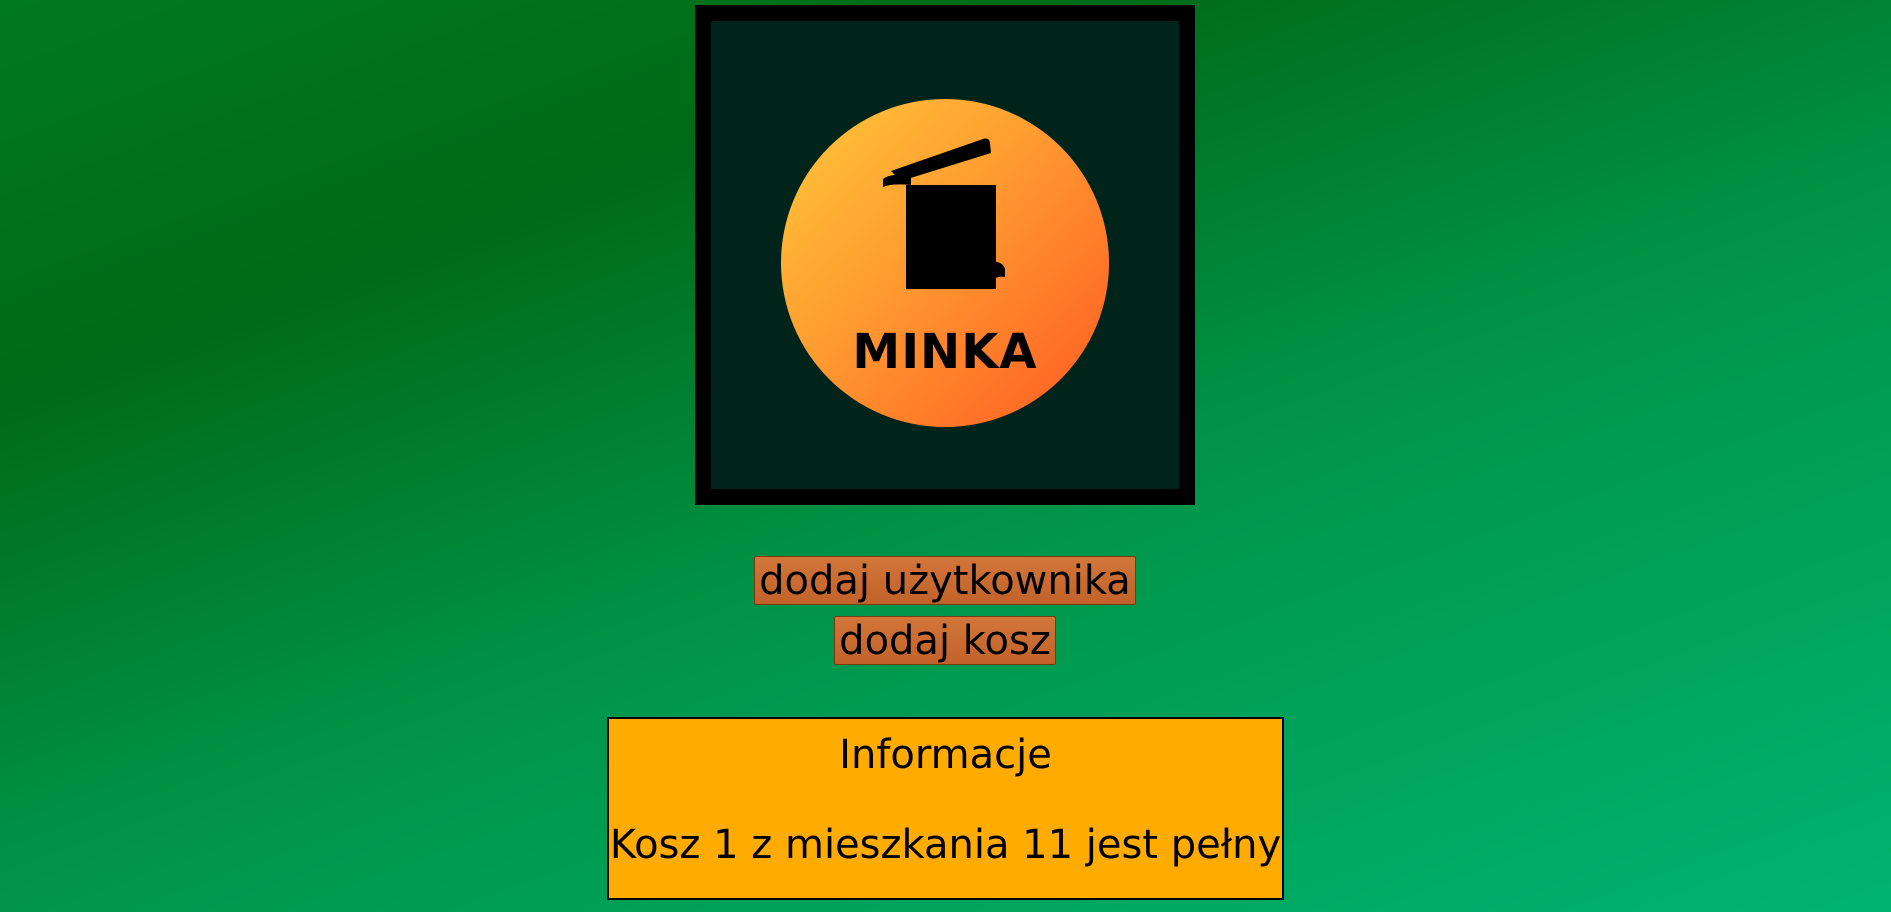  Describe the element at coordinates (944, 213) in the screenshot. I see `trash-bin-icon` at that location.